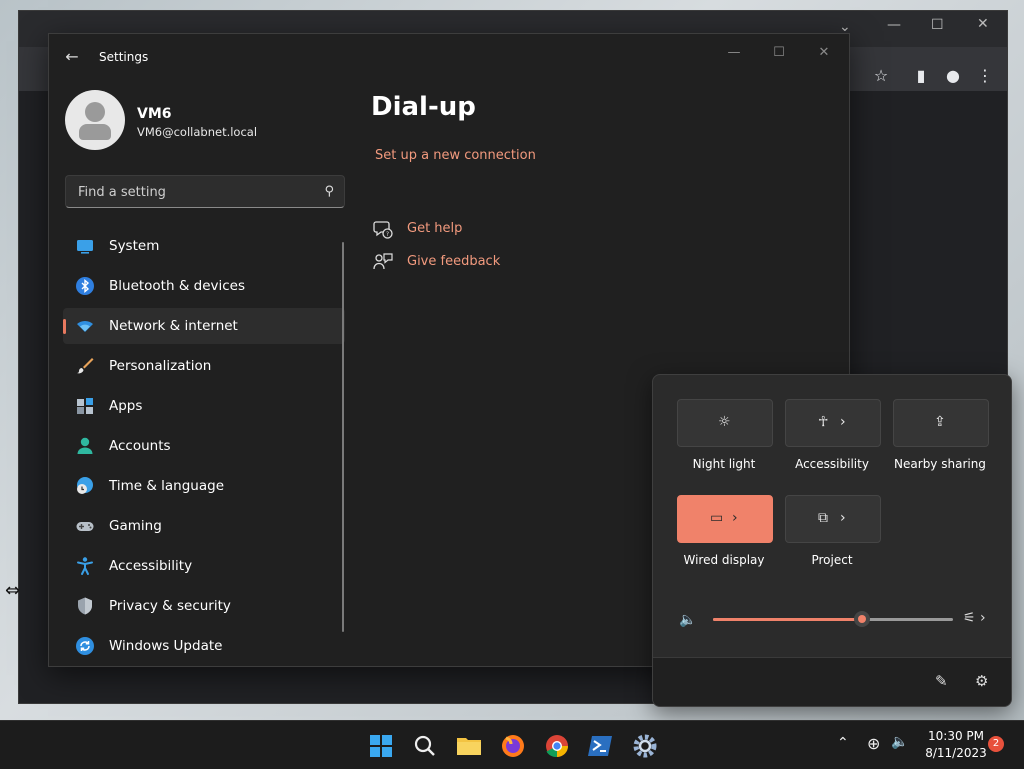 The image size is (1024, 769). What do you see at coordinates (135, 526) in the screenshot?
I see `sidebar-item-label: Gaming` at bounding box center [135, 526].